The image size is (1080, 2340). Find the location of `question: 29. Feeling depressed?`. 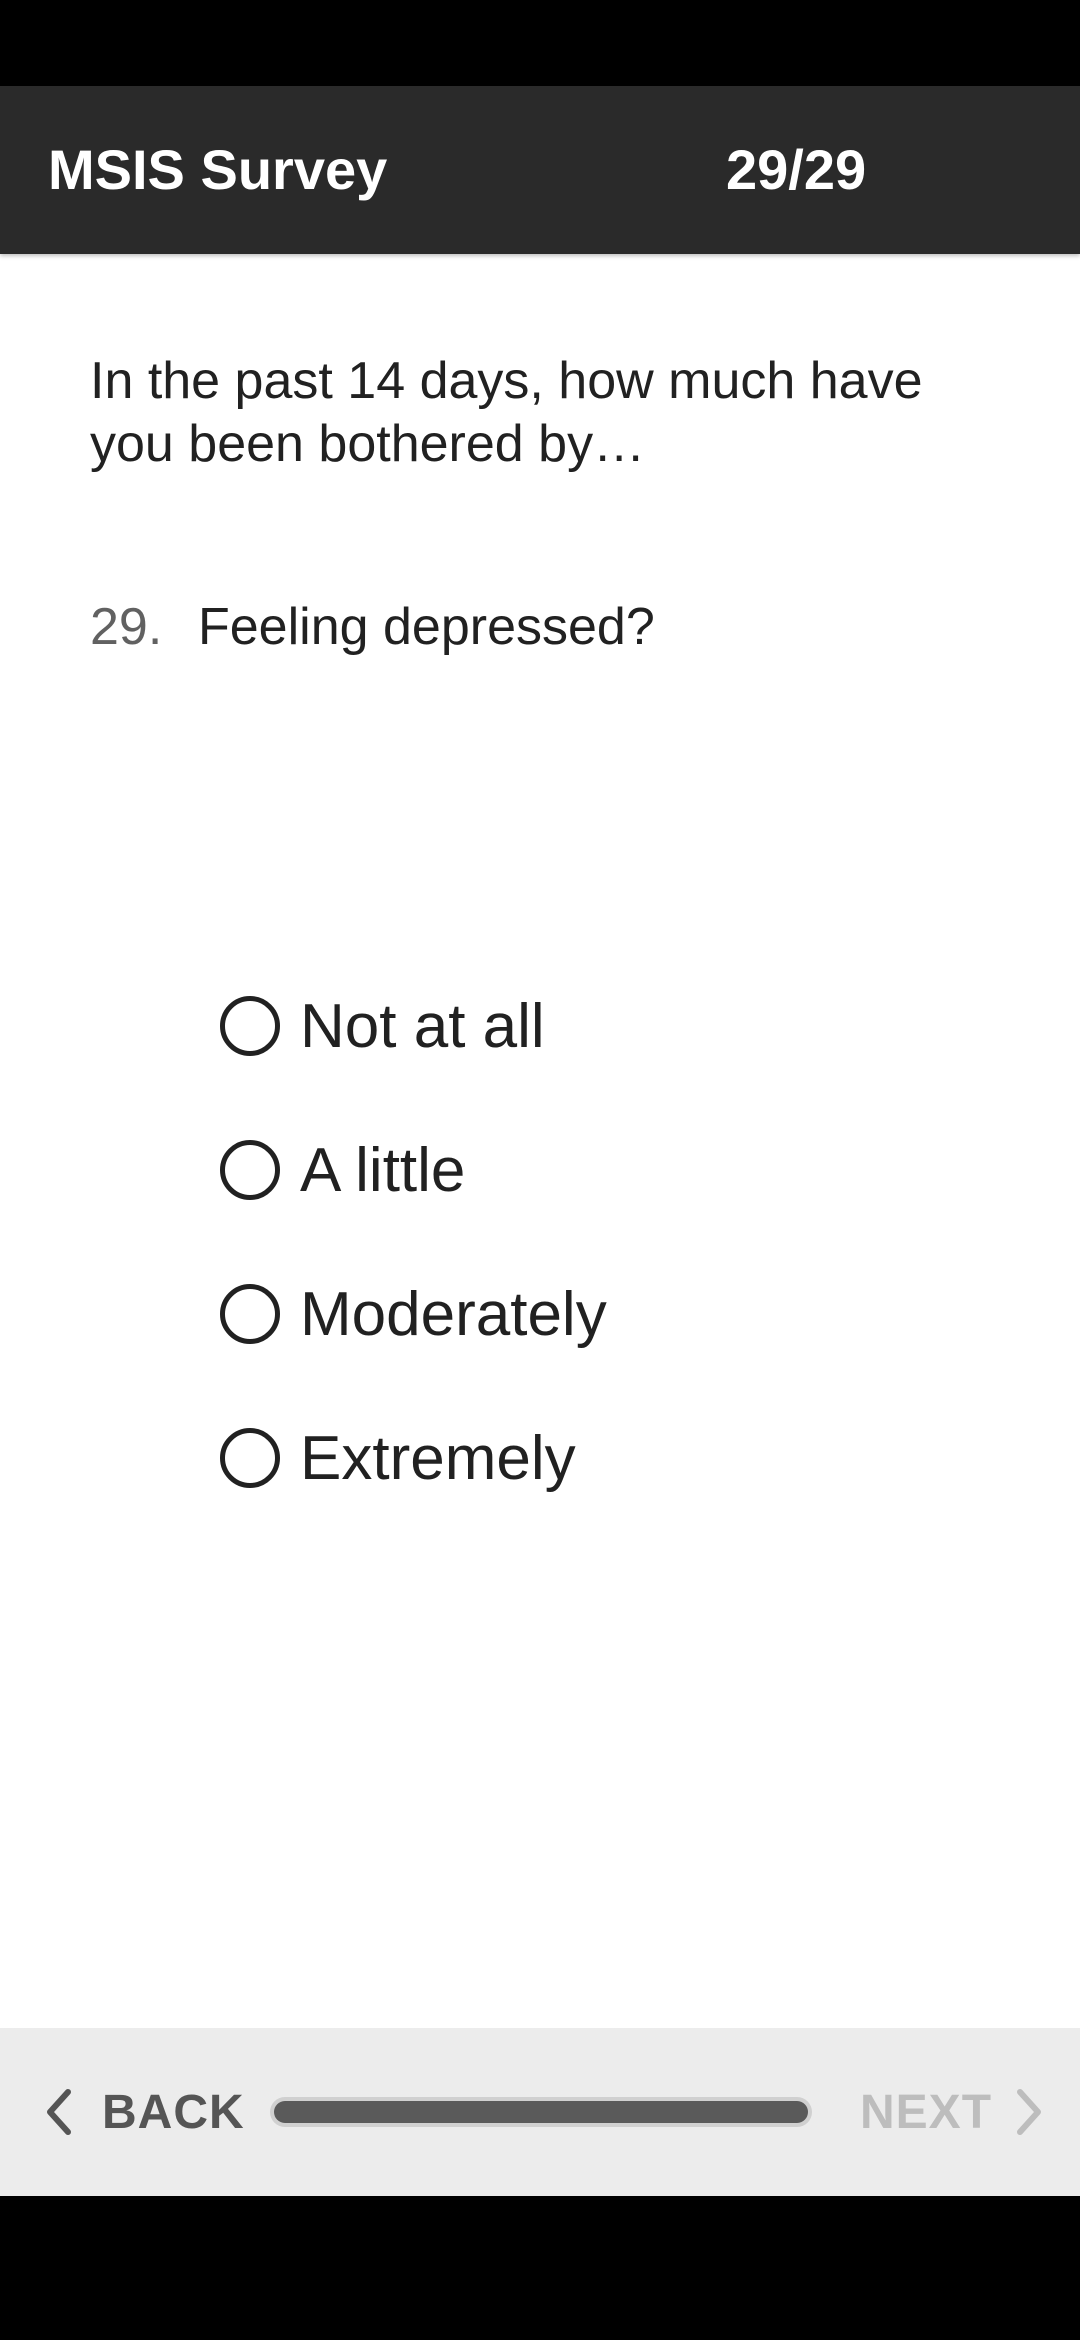

question: 29. Feeling depressed? is located at coordinates (540, 627).